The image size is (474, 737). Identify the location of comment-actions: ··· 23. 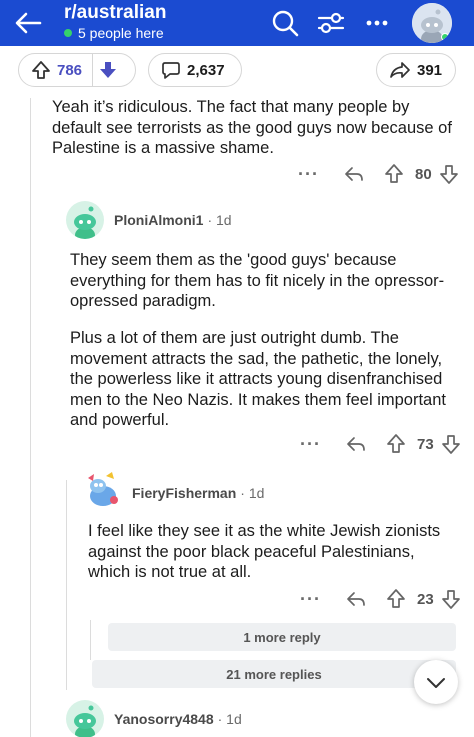
(387, 599).